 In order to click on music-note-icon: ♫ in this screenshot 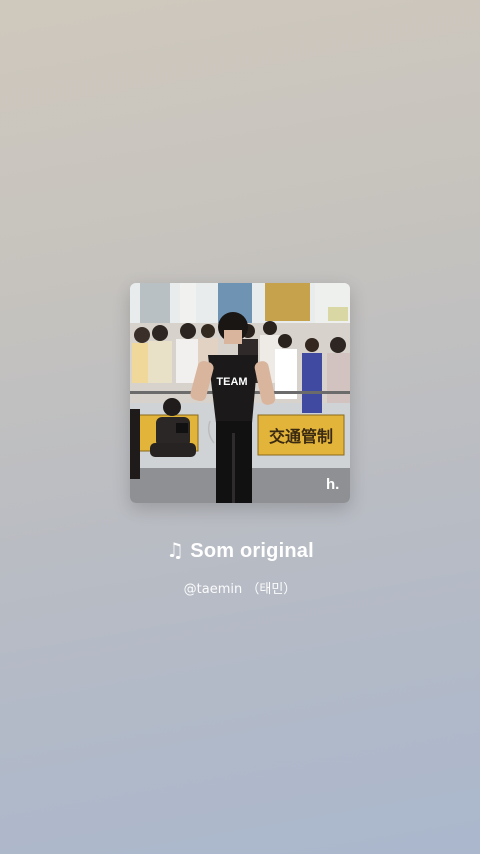, I will do `click(175, 550)`.